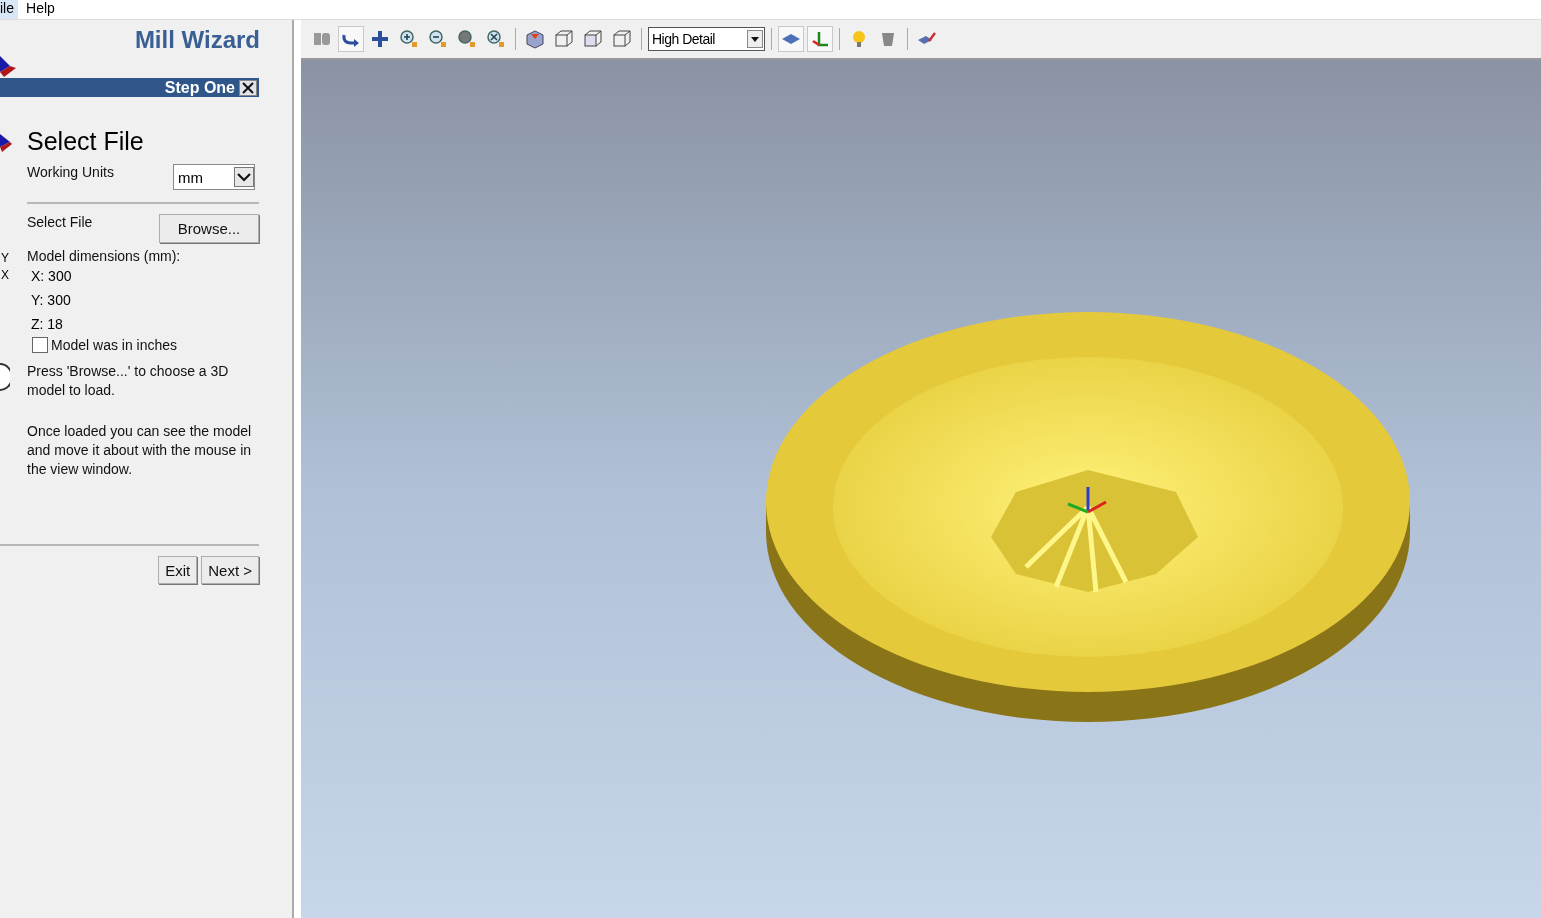 The width and height of the screenshot is (1541, 918). I want to click on exit-button: Exit, so click(178, 570).